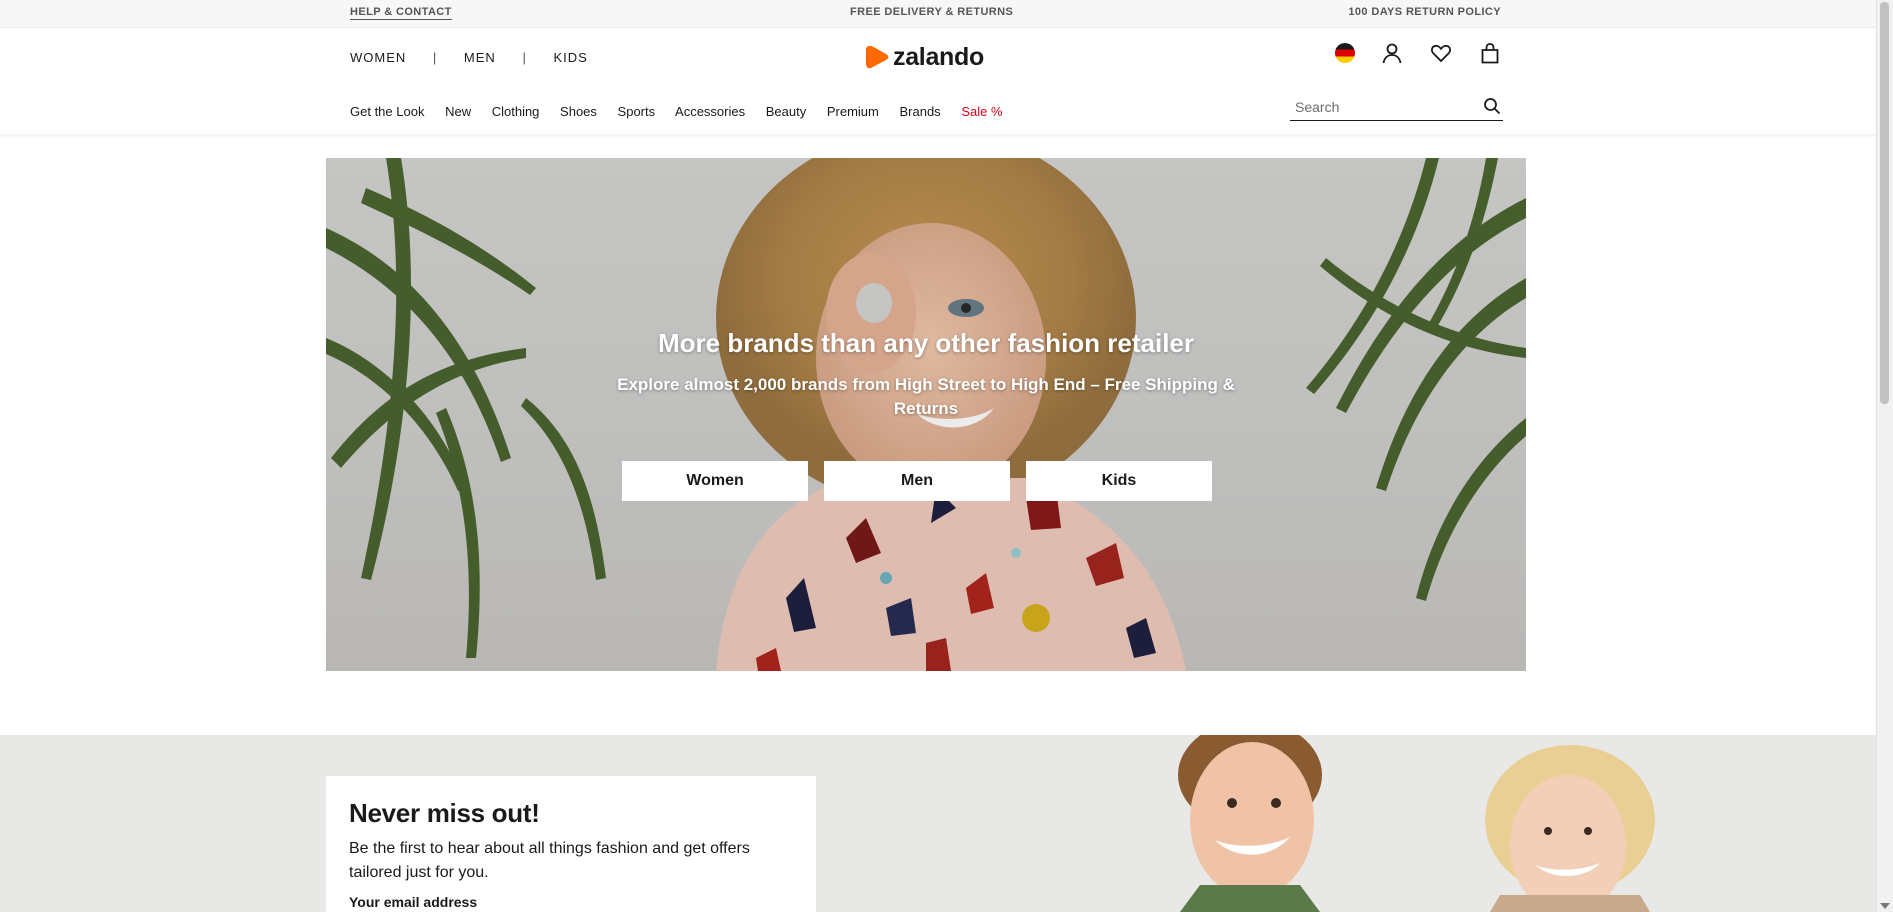 The width and height of the screenshot is (1893, 912). What do you see at coordinates (938, 56) in the screenshot?
I see `logo-wordmark: zalando` at bounding box center [938, 56].